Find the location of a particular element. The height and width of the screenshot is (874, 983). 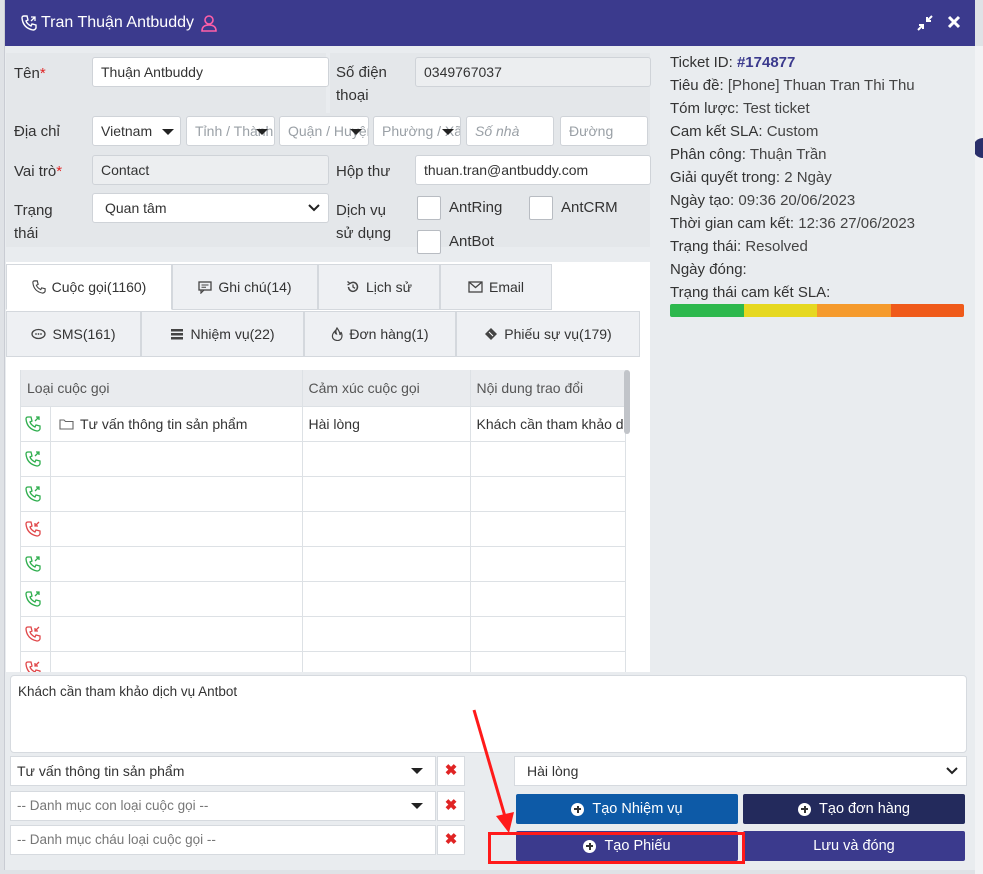

status-select: Quan tâm is located at coordinates (210, 208).